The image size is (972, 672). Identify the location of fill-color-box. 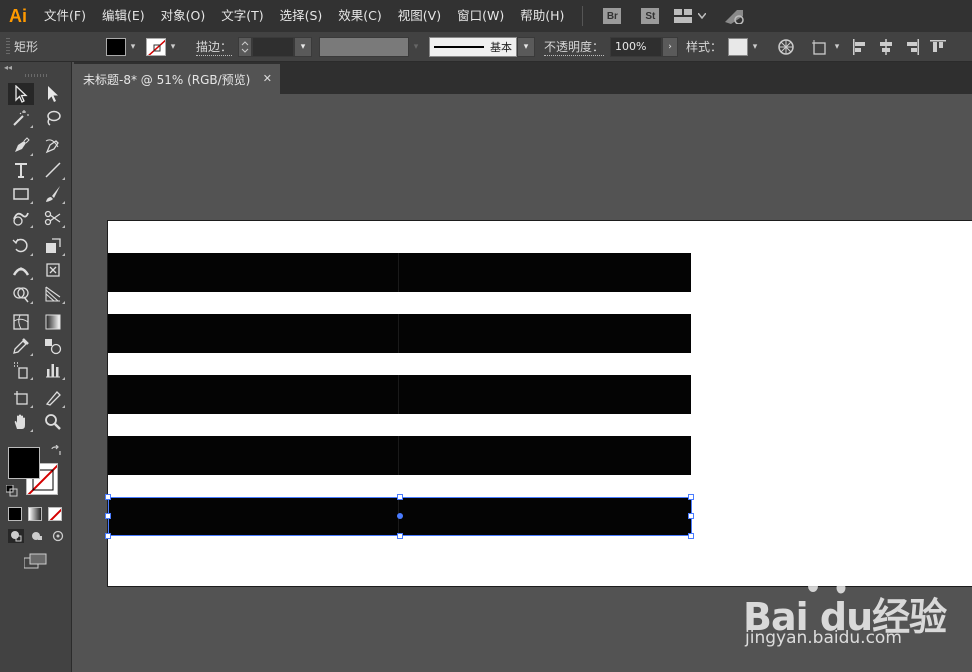
(24, 463).